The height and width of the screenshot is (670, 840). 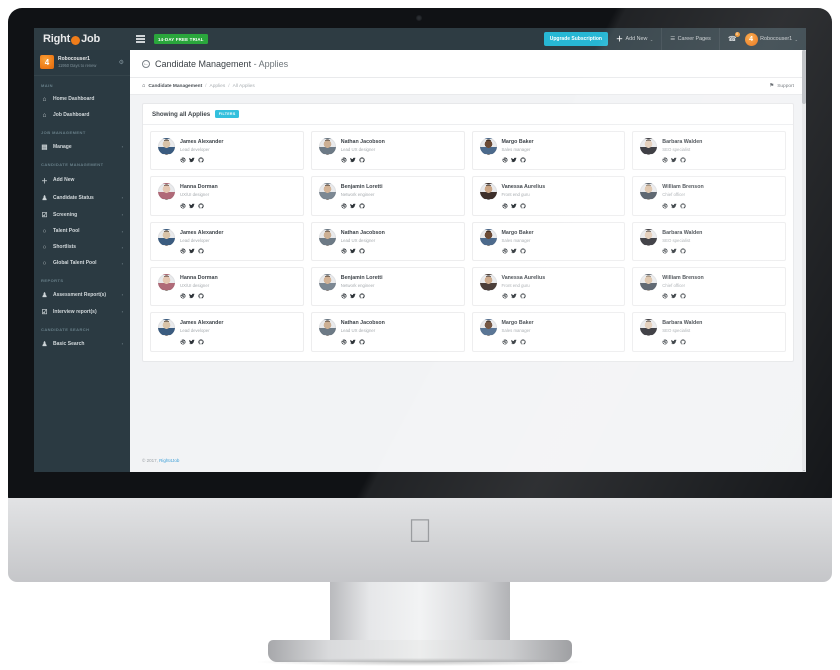 I want to click on sidebar-item-home-dashboard: ⌂ Home Dashboard, so click(x=82, y=99).